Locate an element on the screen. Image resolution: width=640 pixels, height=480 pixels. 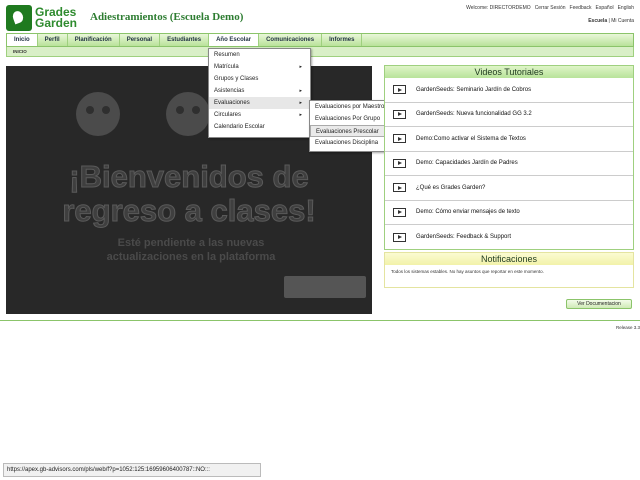
banner-heading-line-1: ¡Bienvenidos de is located at coordinates (189, 176).